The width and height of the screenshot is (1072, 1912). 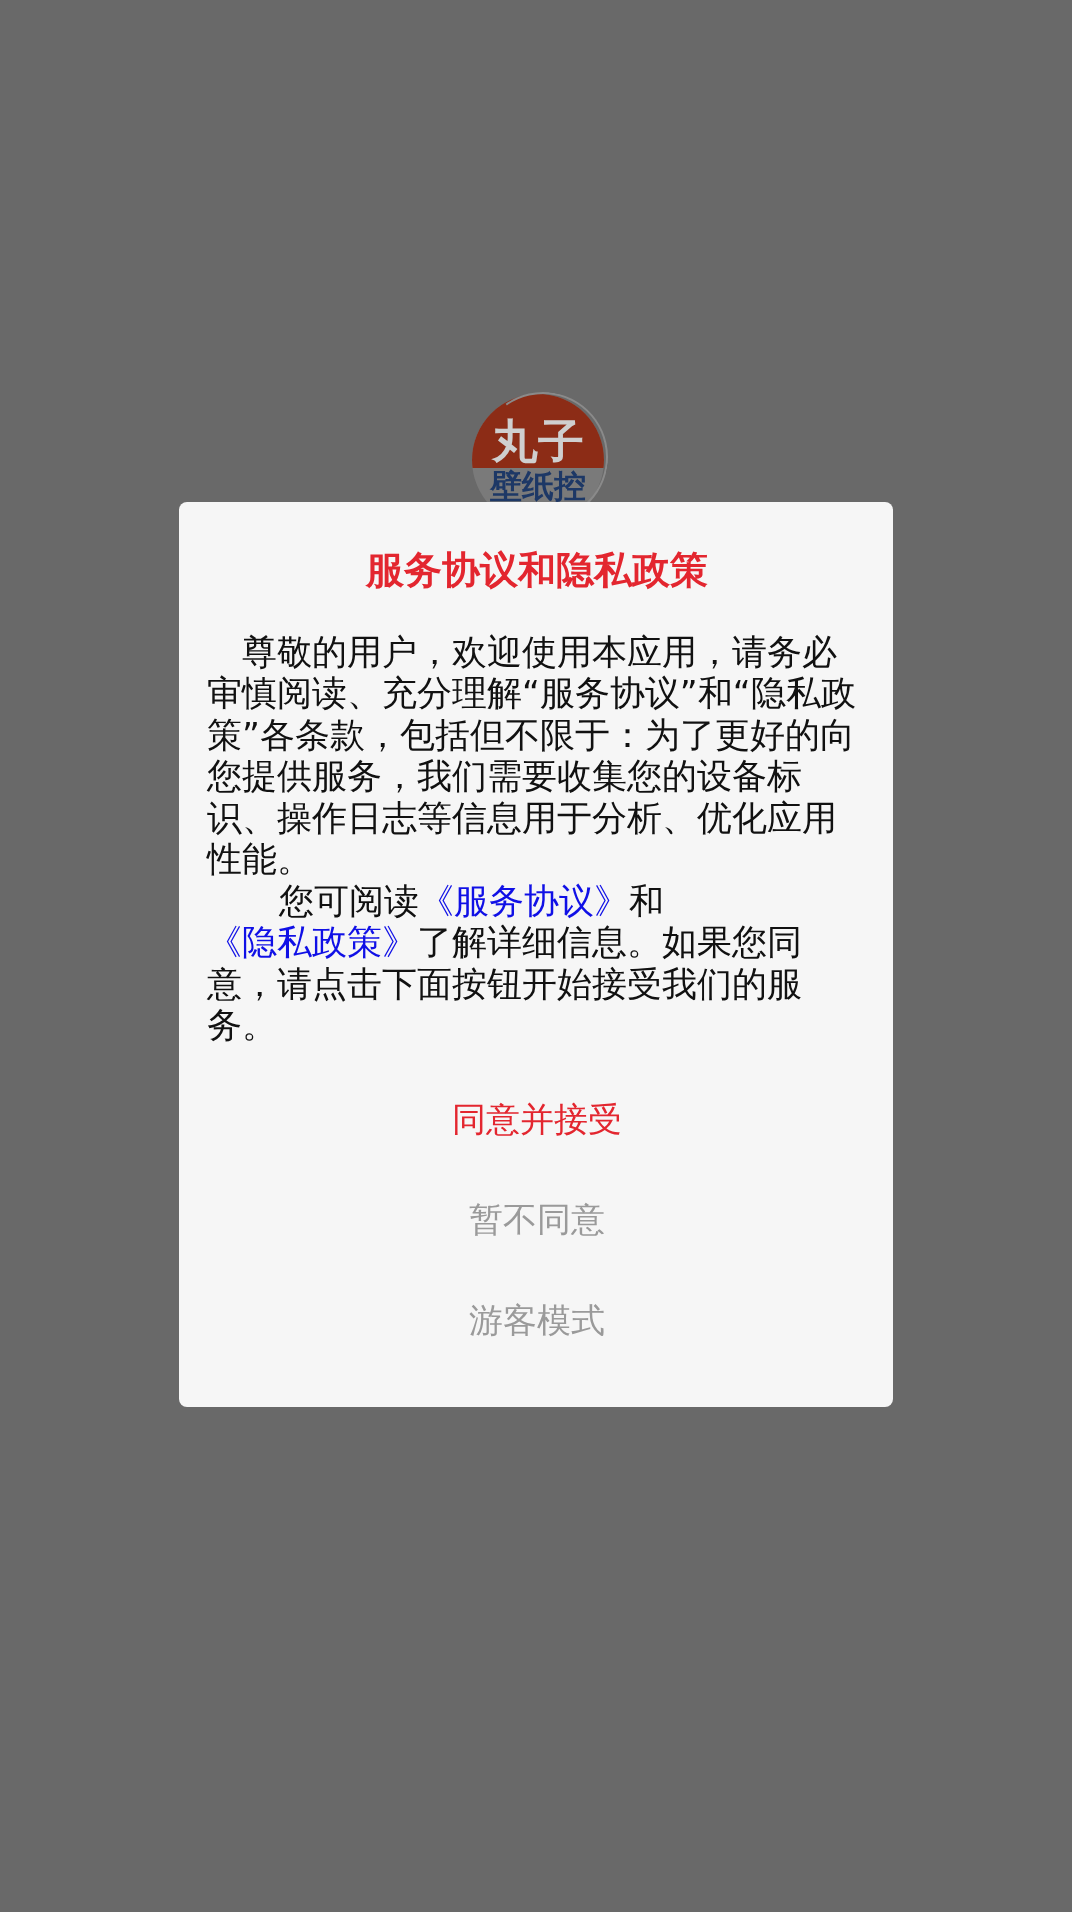 I want to click on logo-title: 丸子, so click(x=538, y=431).